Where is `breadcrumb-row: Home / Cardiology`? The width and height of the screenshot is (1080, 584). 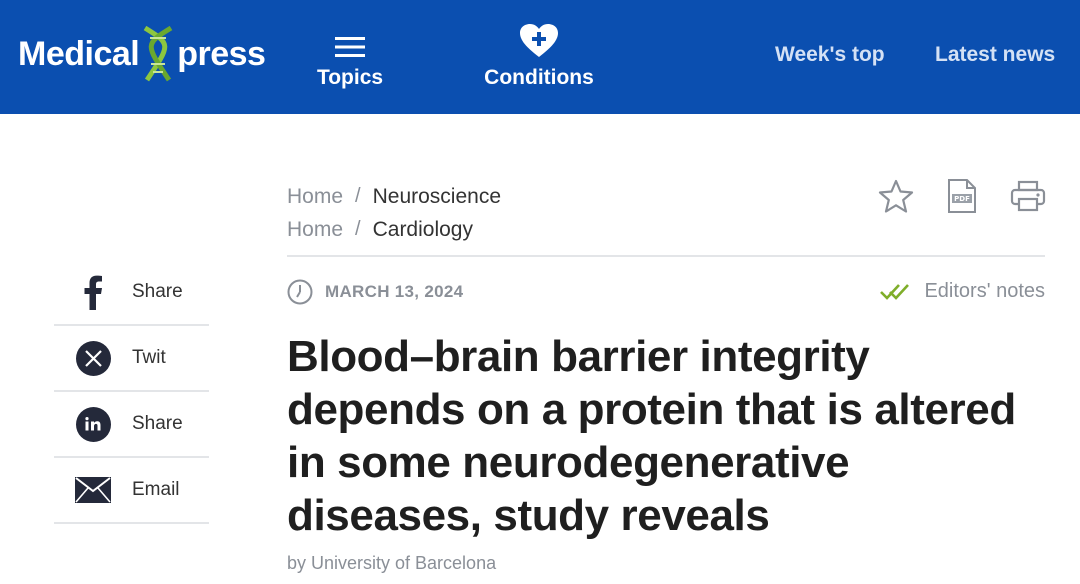
breadcrumb-row: Home / Cardiology is located at coordinates (394, 229).